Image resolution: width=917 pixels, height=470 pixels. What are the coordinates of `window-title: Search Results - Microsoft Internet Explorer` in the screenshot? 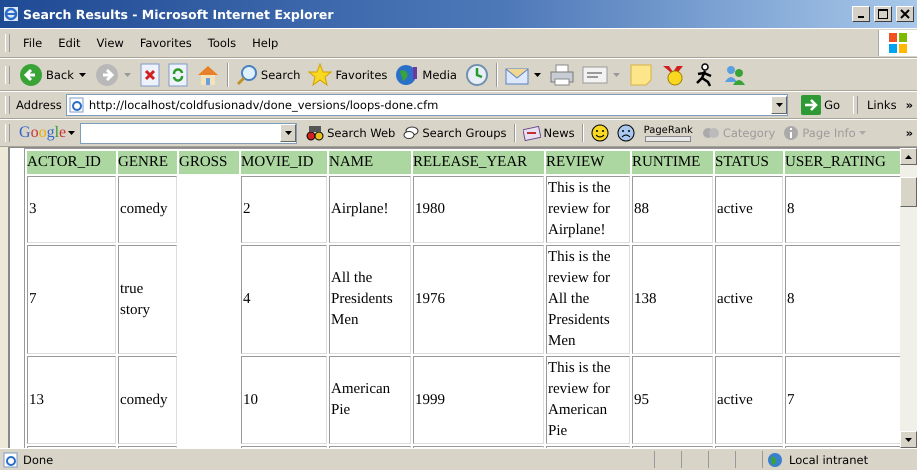 It's located at (178, 14).